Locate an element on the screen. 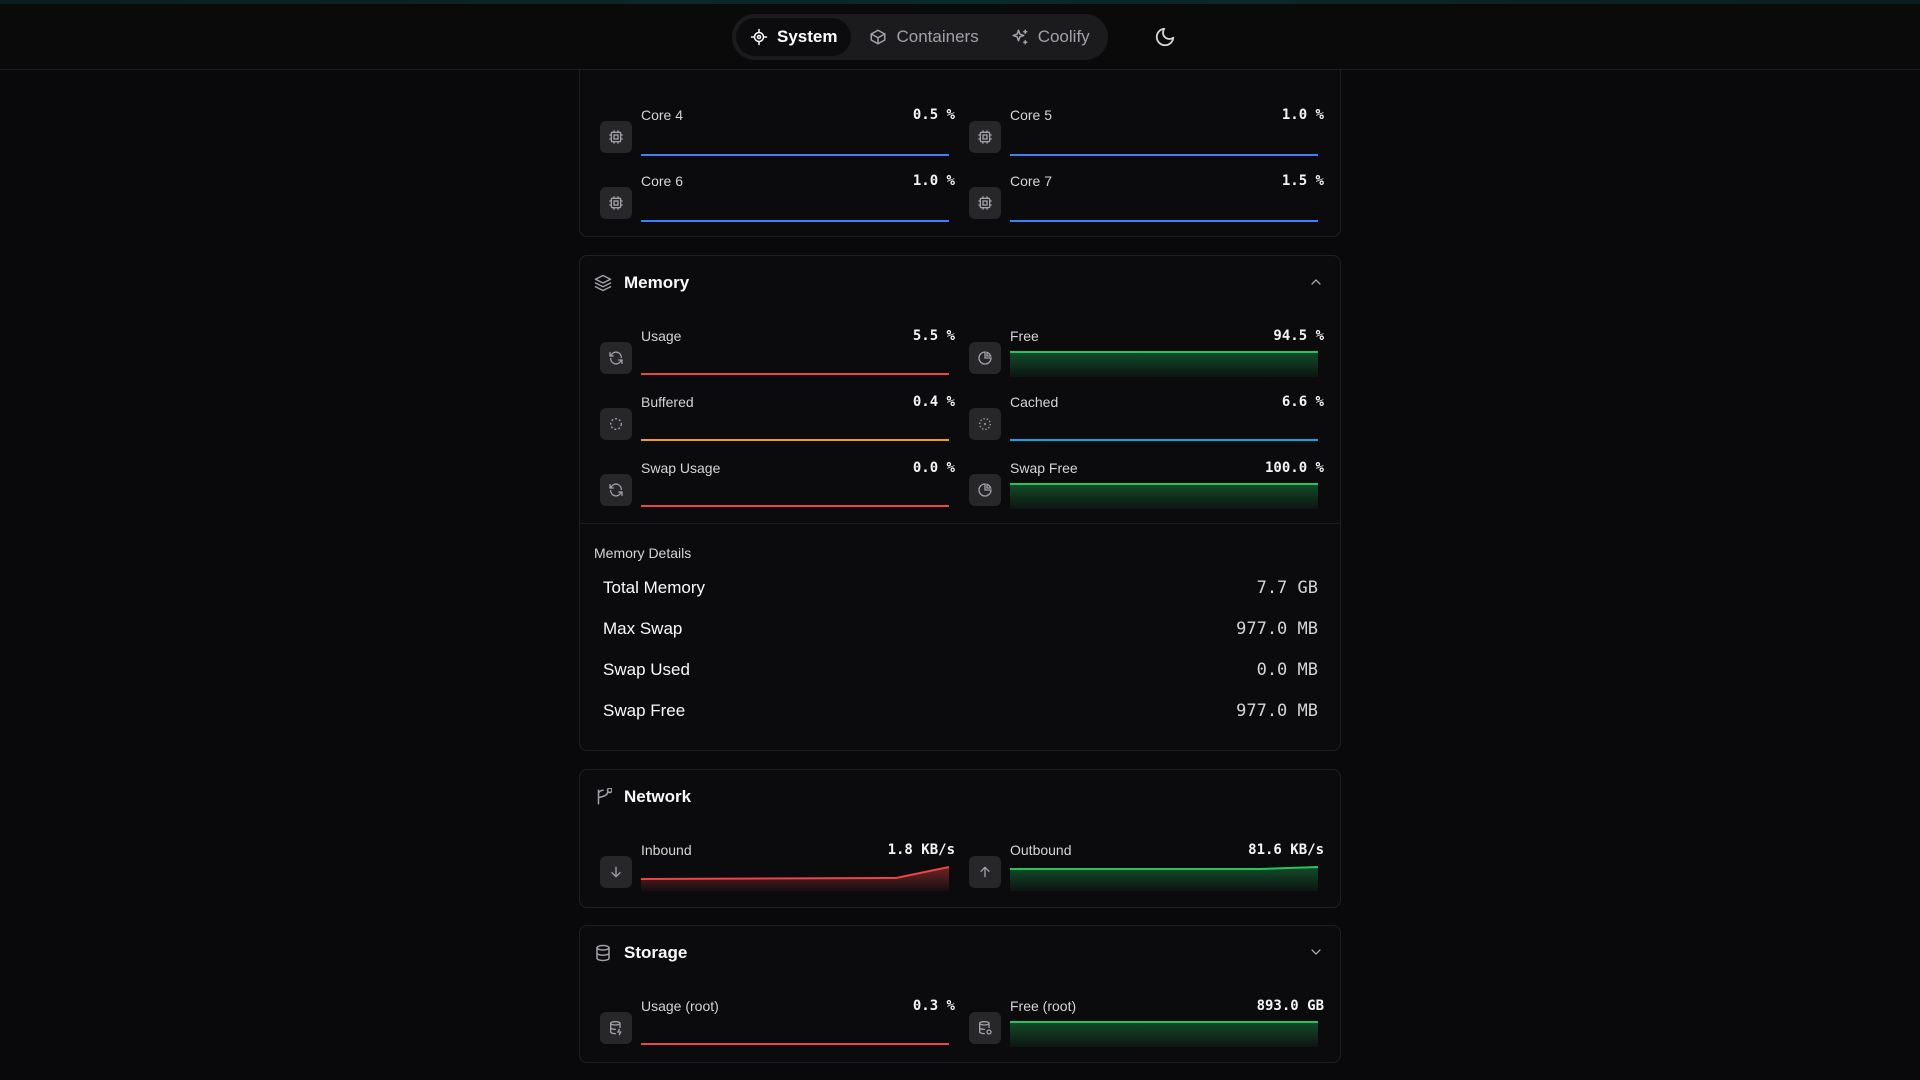 The image size is (1920, 1080). refresh-icon is located at coordinates (616, 490).